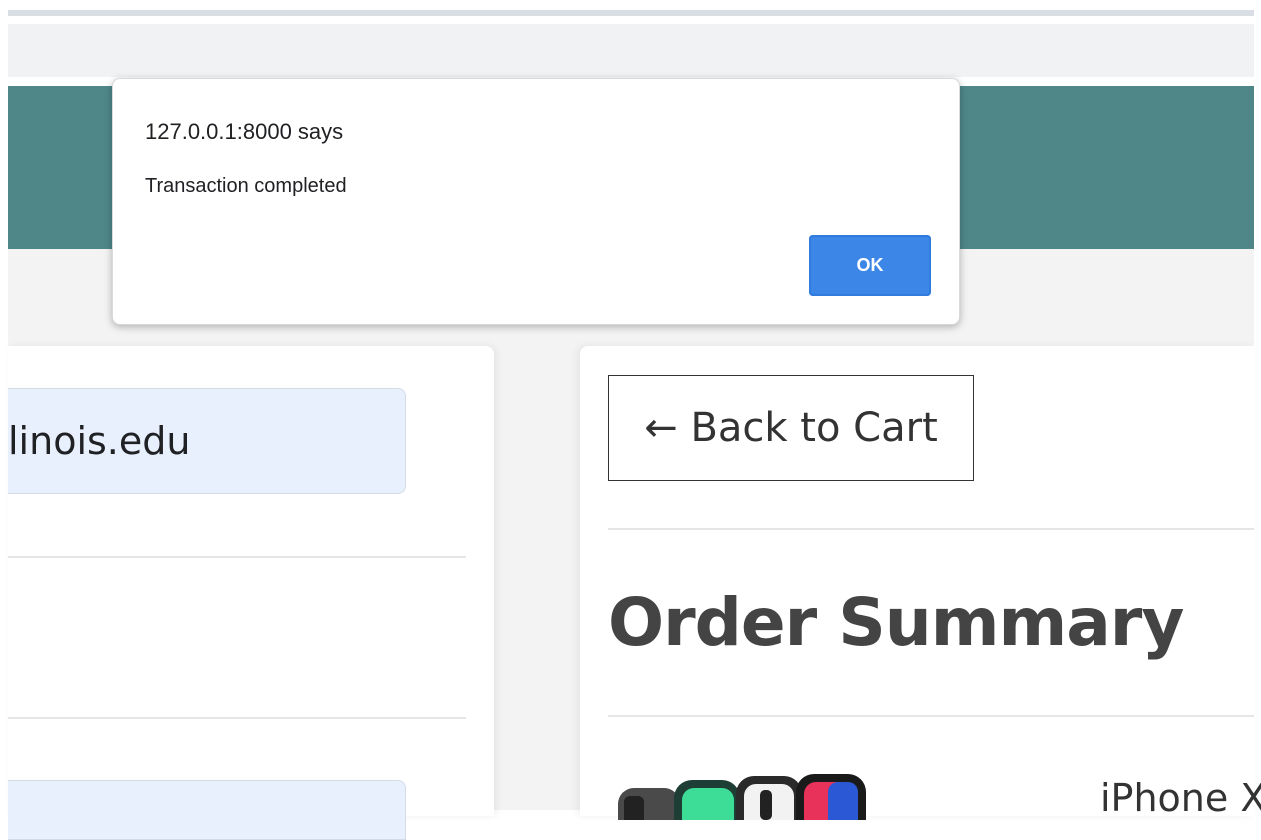  What do you see at coordinates (244, 131) in the screenshot?
I see `alert-origin-text: 127.0.0.1:8000 says` at bounding box center [244, 131].